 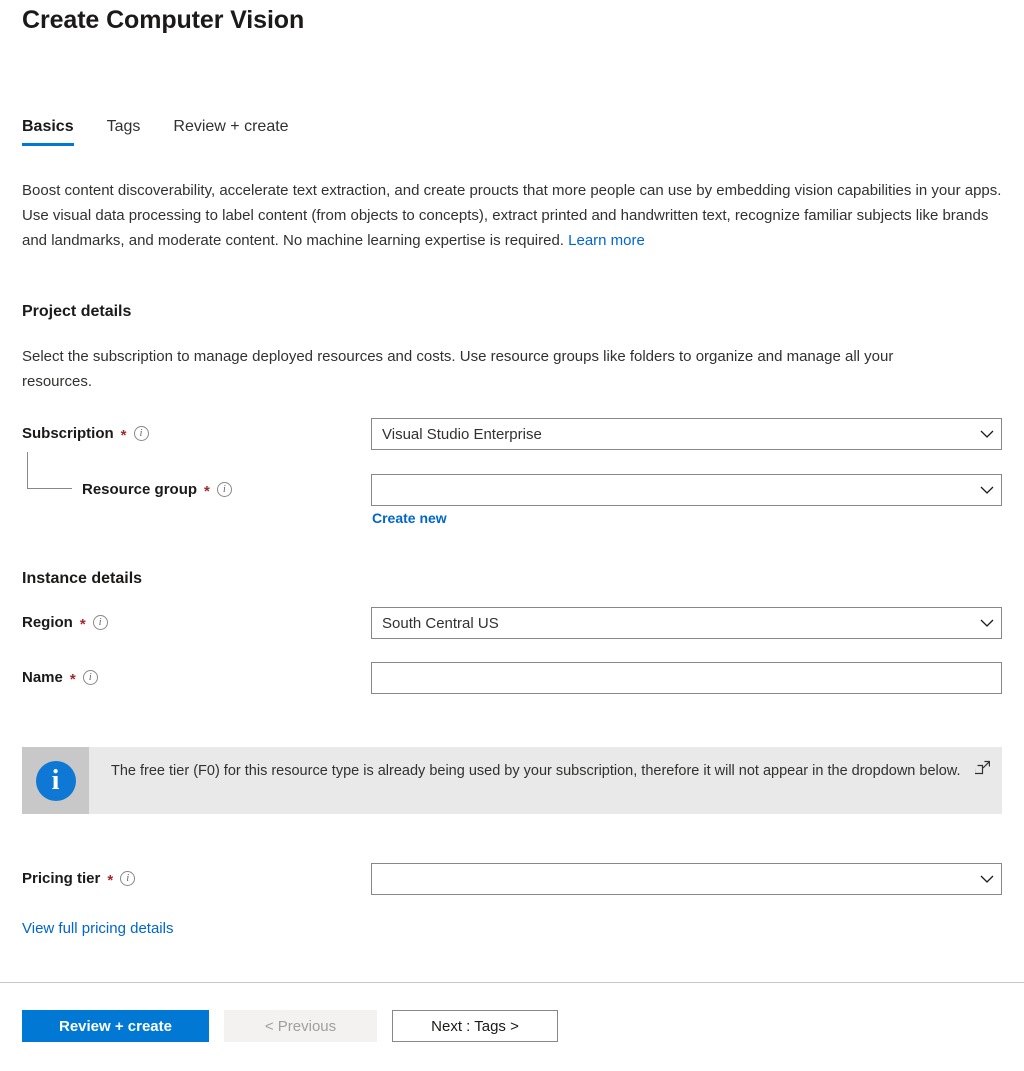 What do you see at coordinates (97, 928) in the screenshot?
I see `view-full-pricing-details-link: View full pricing details` at bounding box center [97, 928].